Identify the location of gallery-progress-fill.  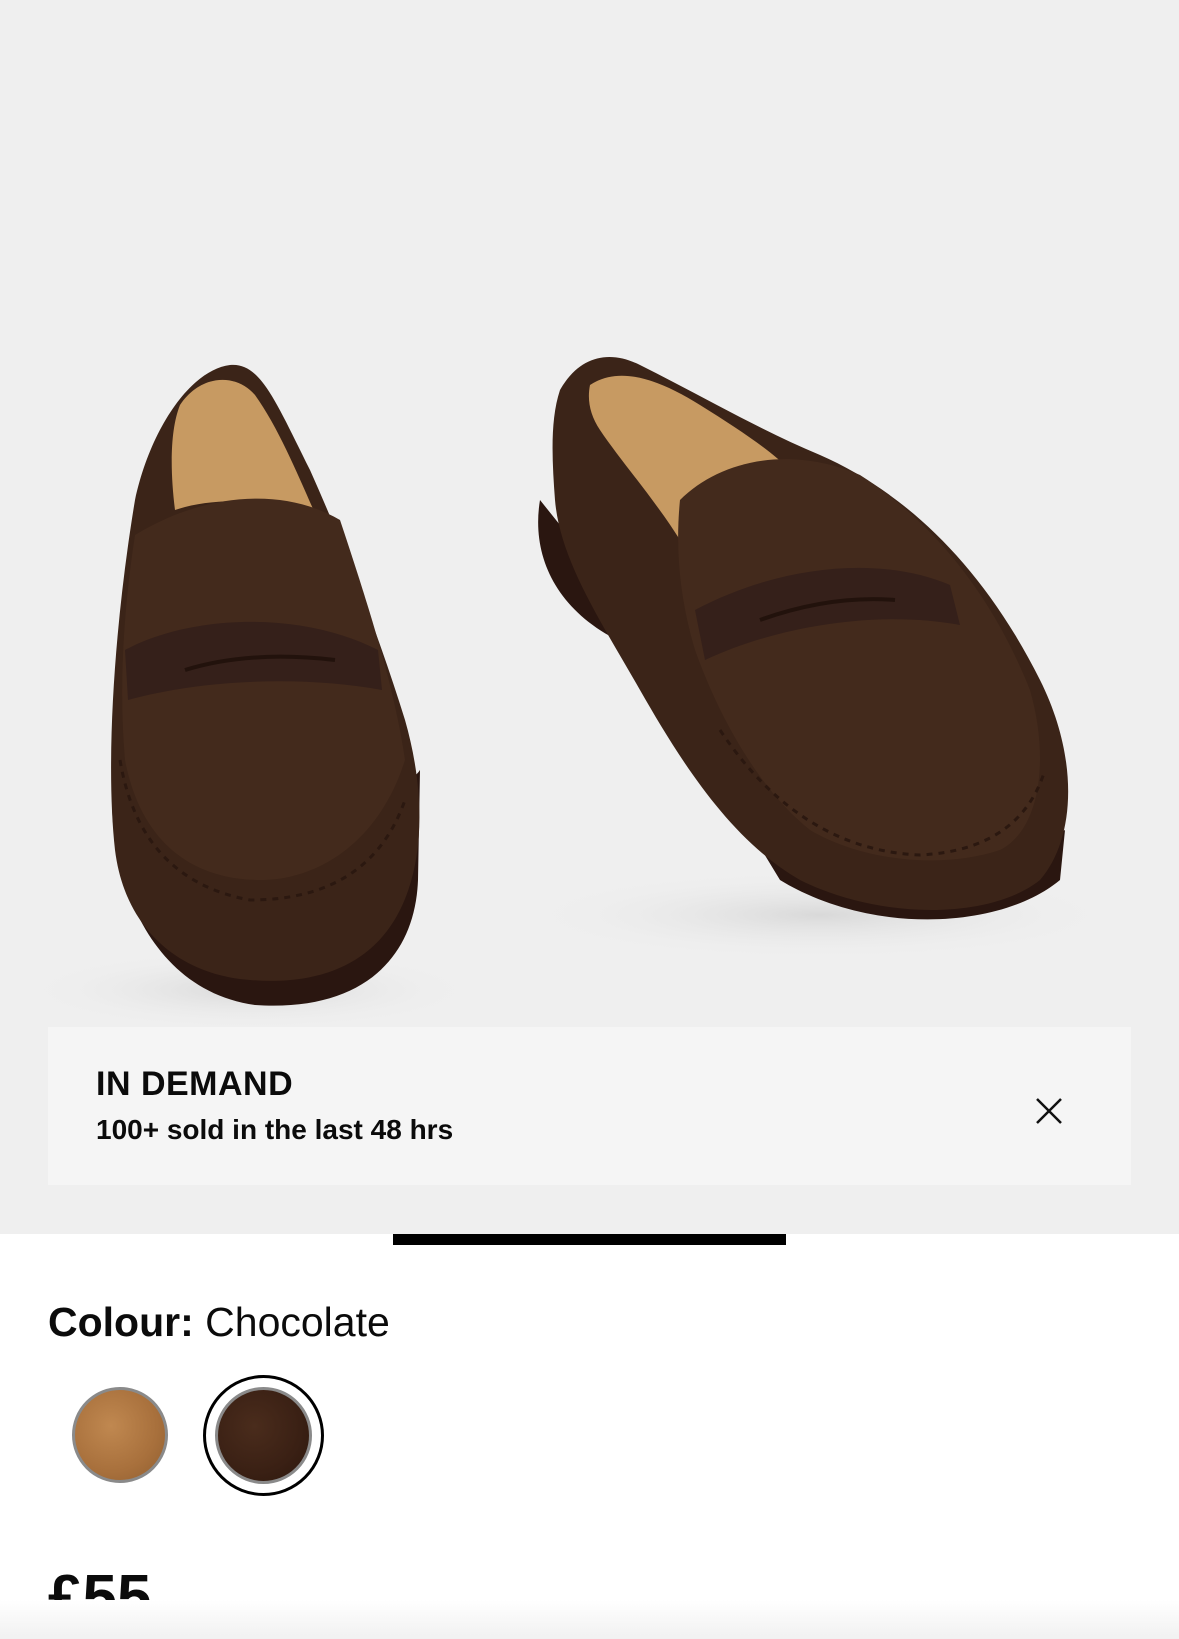
(589, 1239).